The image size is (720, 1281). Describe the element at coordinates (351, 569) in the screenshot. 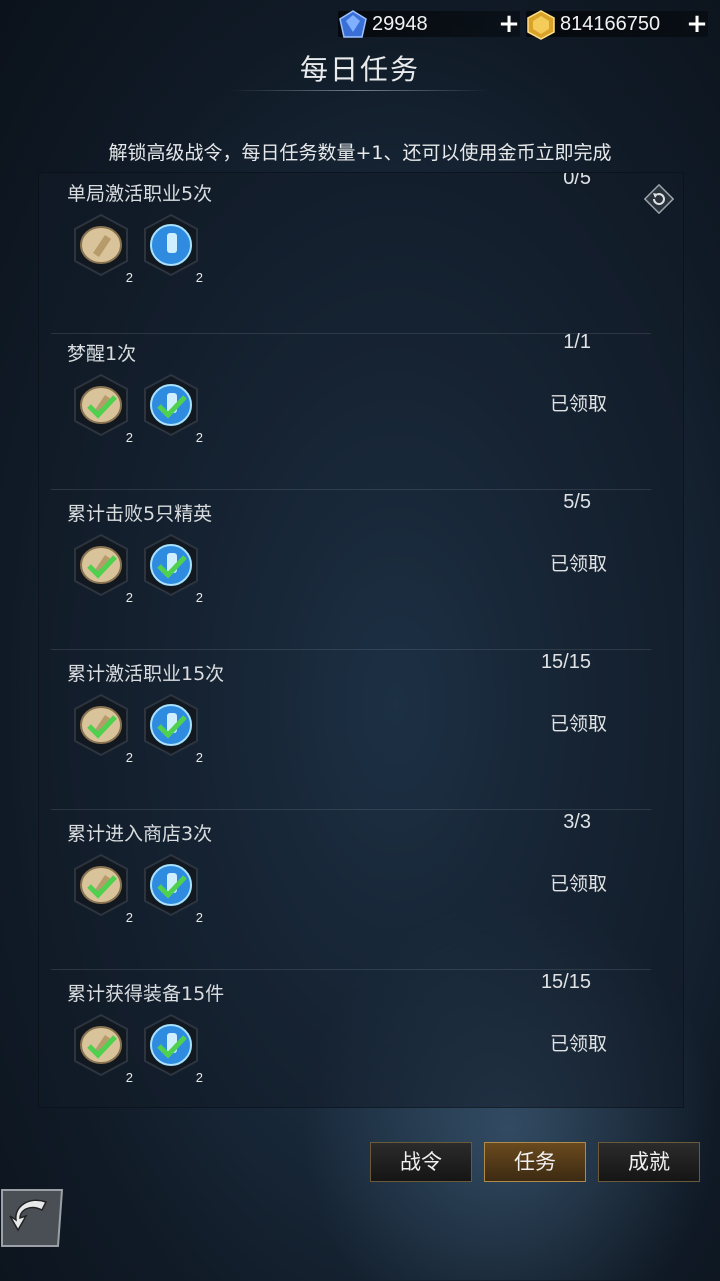

I see `task-row: 累计击败5只精英 5/5 已领取 2 2` at that location.